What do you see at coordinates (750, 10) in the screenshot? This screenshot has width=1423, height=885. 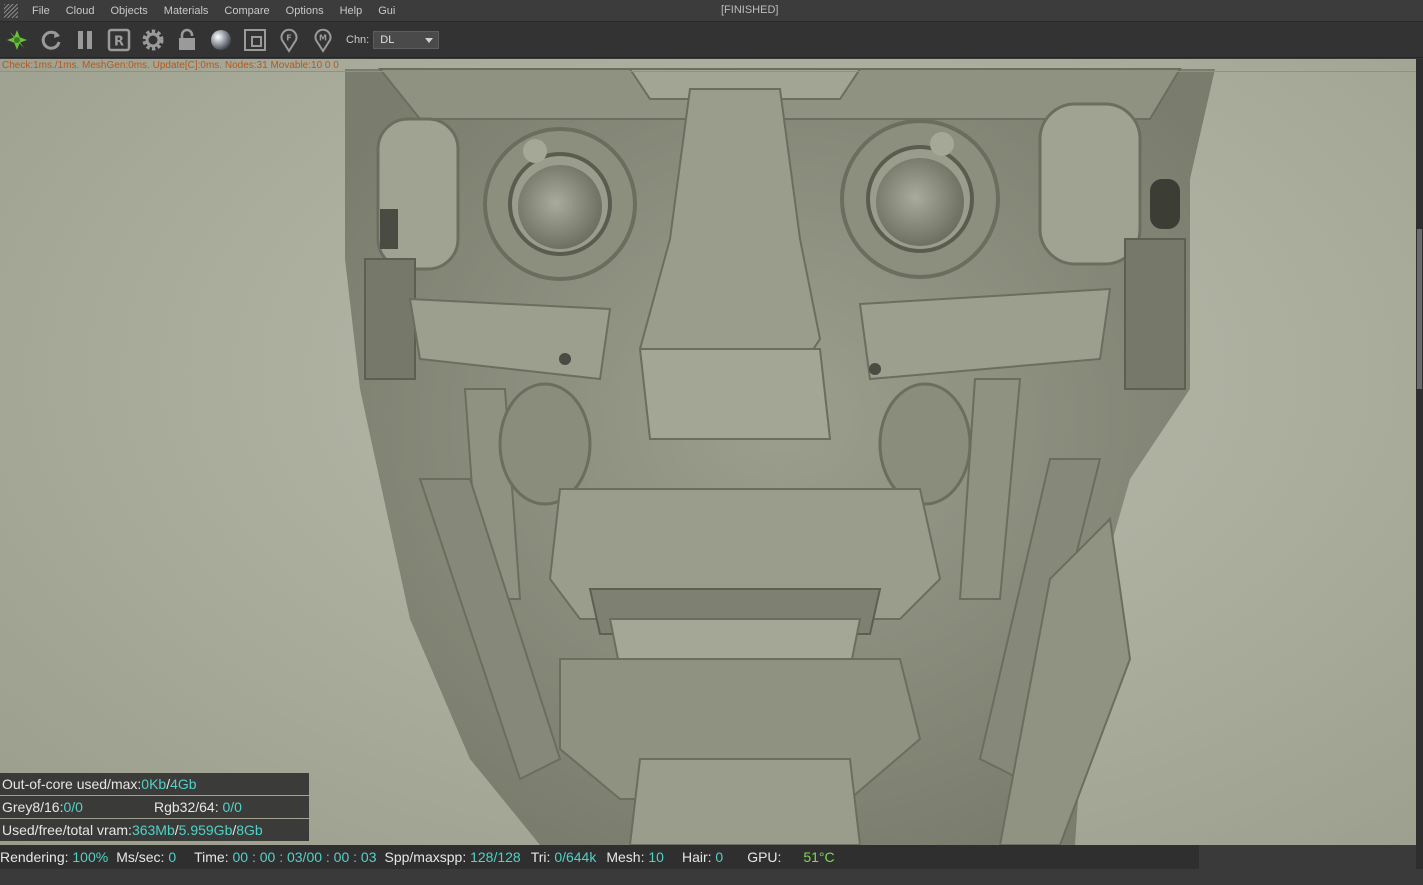 I see `render-state-label: [FINISHED]` at bounding box center [750, 10].